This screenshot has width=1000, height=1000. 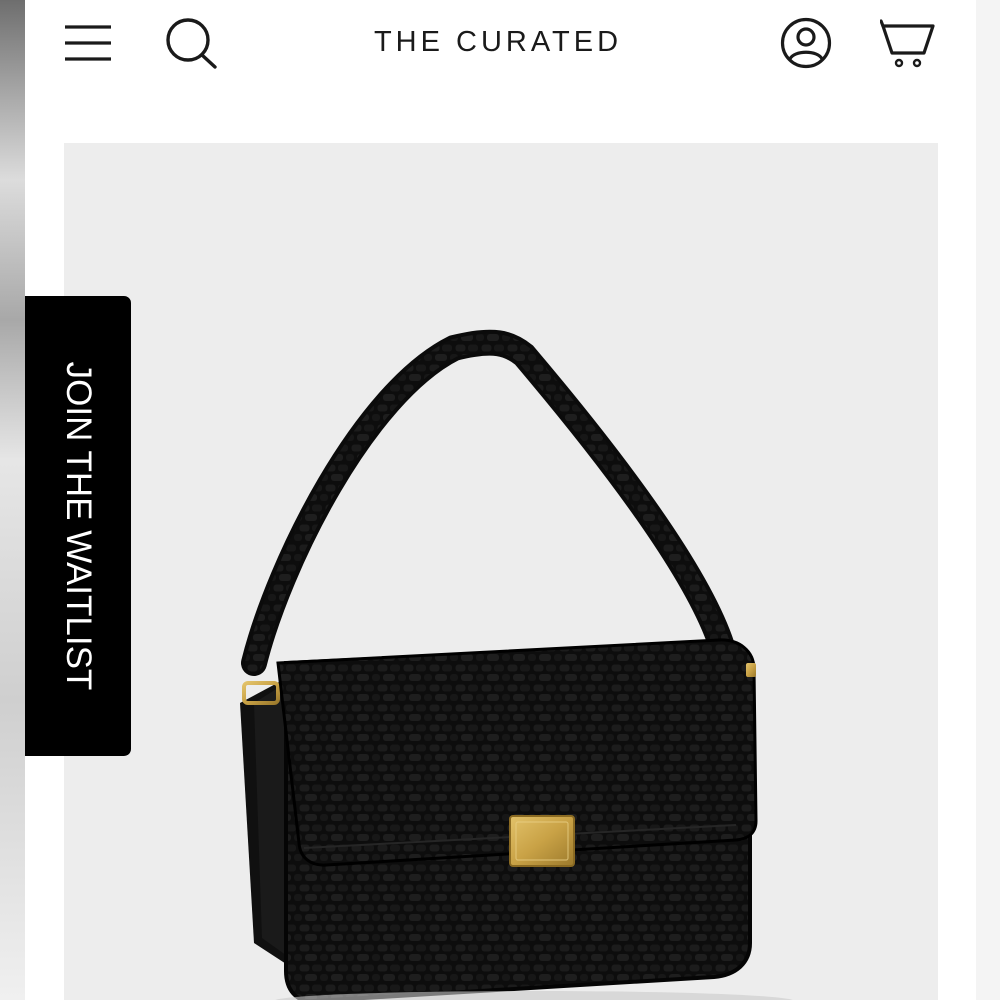 What do you see at coordinates (988, 500) in the screenshot?
I see `right-edge` at bounding box center [988, 500].